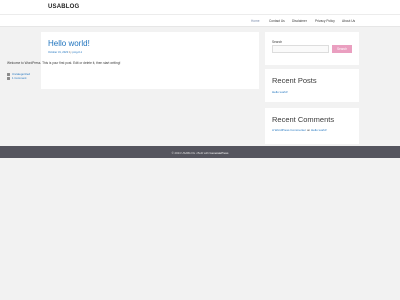 The width and height of the screenshot is (400, 300). Describe the element at coordinates (58, 52) in the screenshot. I see `post-date: October 31, 2023` at that location.